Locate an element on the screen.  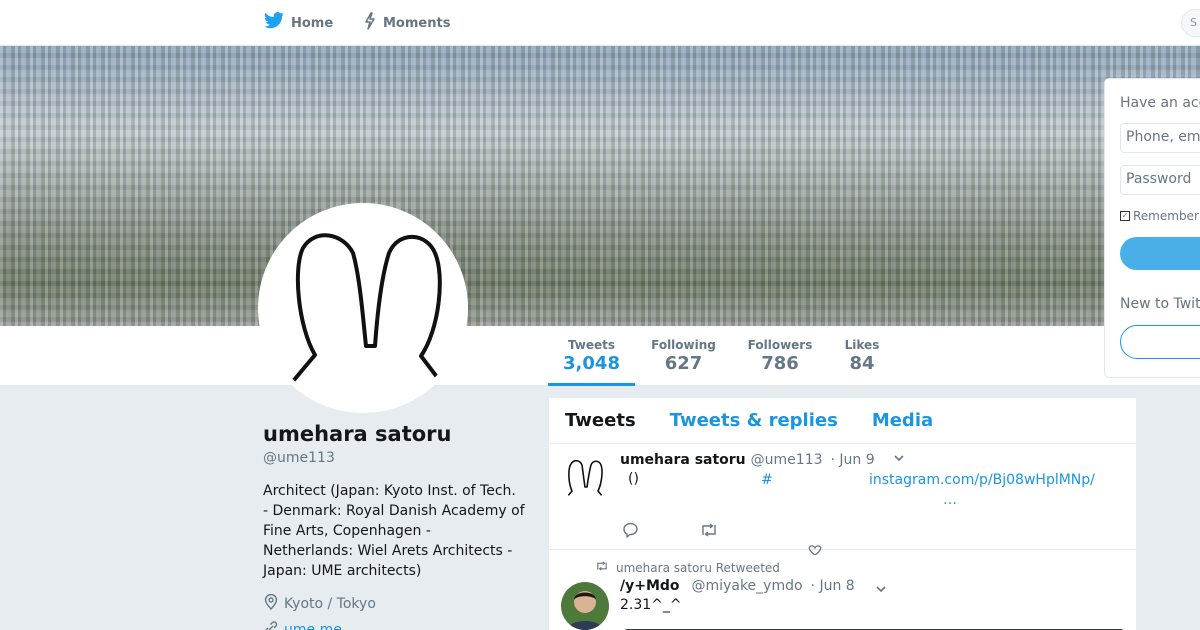
remember-me: ✓ Remember me is located at coordinates (1160, 216).